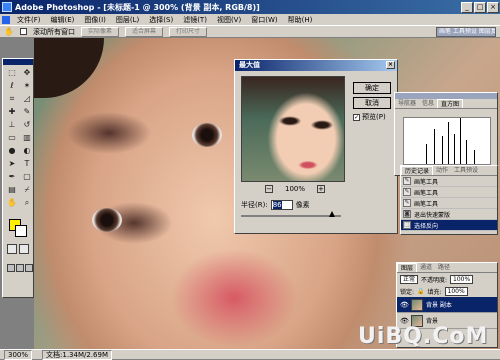 The width and height of the screenshot is (500, 360). Describe the element at coordinates (95, 20) in the screenshot. I see `menu-image: 图像(I)` at that location.